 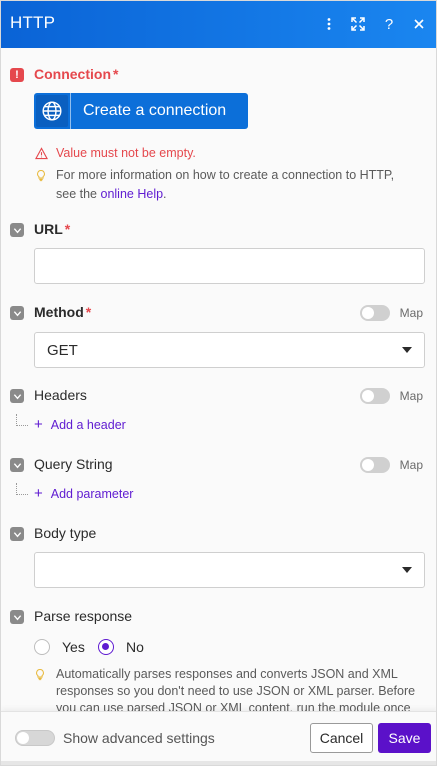 What do you see at coordinates (155, 110) in the screenshot?
I see `create-connection-label: Create a connection` at bounding box center [155, 110].